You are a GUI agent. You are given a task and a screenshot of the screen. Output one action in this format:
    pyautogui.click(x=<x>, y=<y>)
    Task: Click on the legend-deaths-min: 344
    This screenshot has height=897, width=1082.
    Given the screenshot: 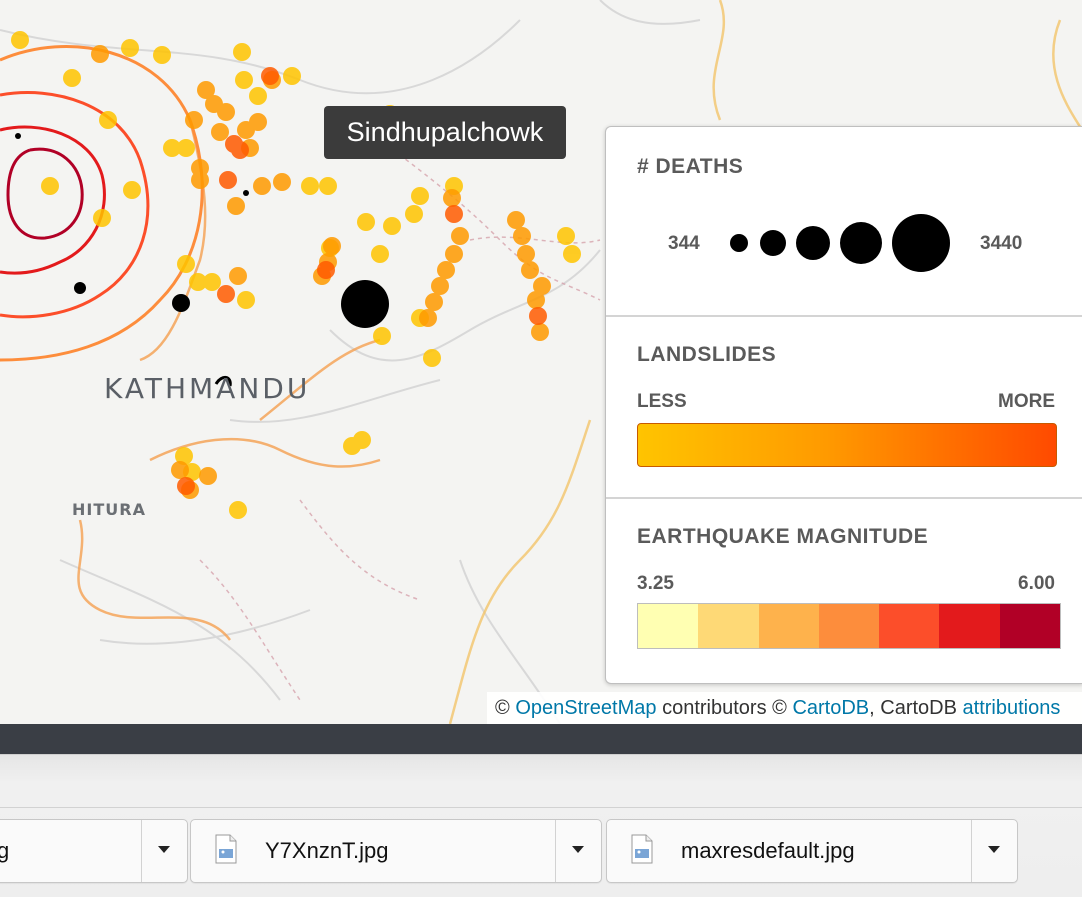 What is the action you would take?
    pyautogui.click(x=684, y=243)
    